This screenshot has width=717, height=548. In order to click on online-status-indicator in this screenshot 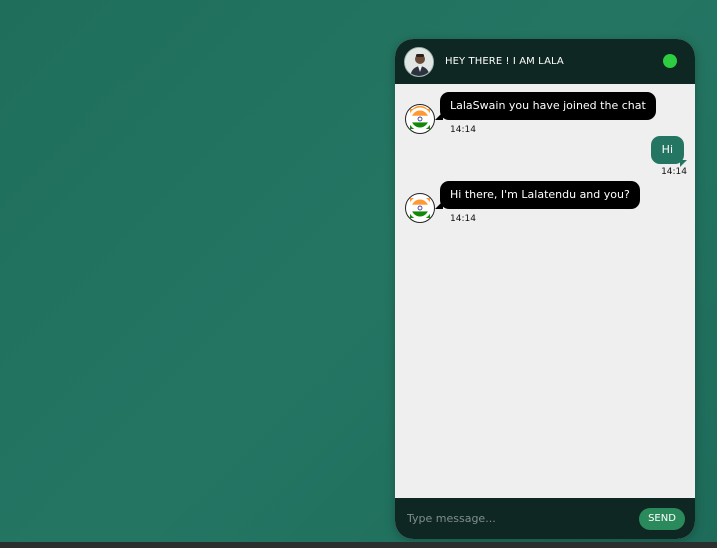, I will do `click(670, 61)`.